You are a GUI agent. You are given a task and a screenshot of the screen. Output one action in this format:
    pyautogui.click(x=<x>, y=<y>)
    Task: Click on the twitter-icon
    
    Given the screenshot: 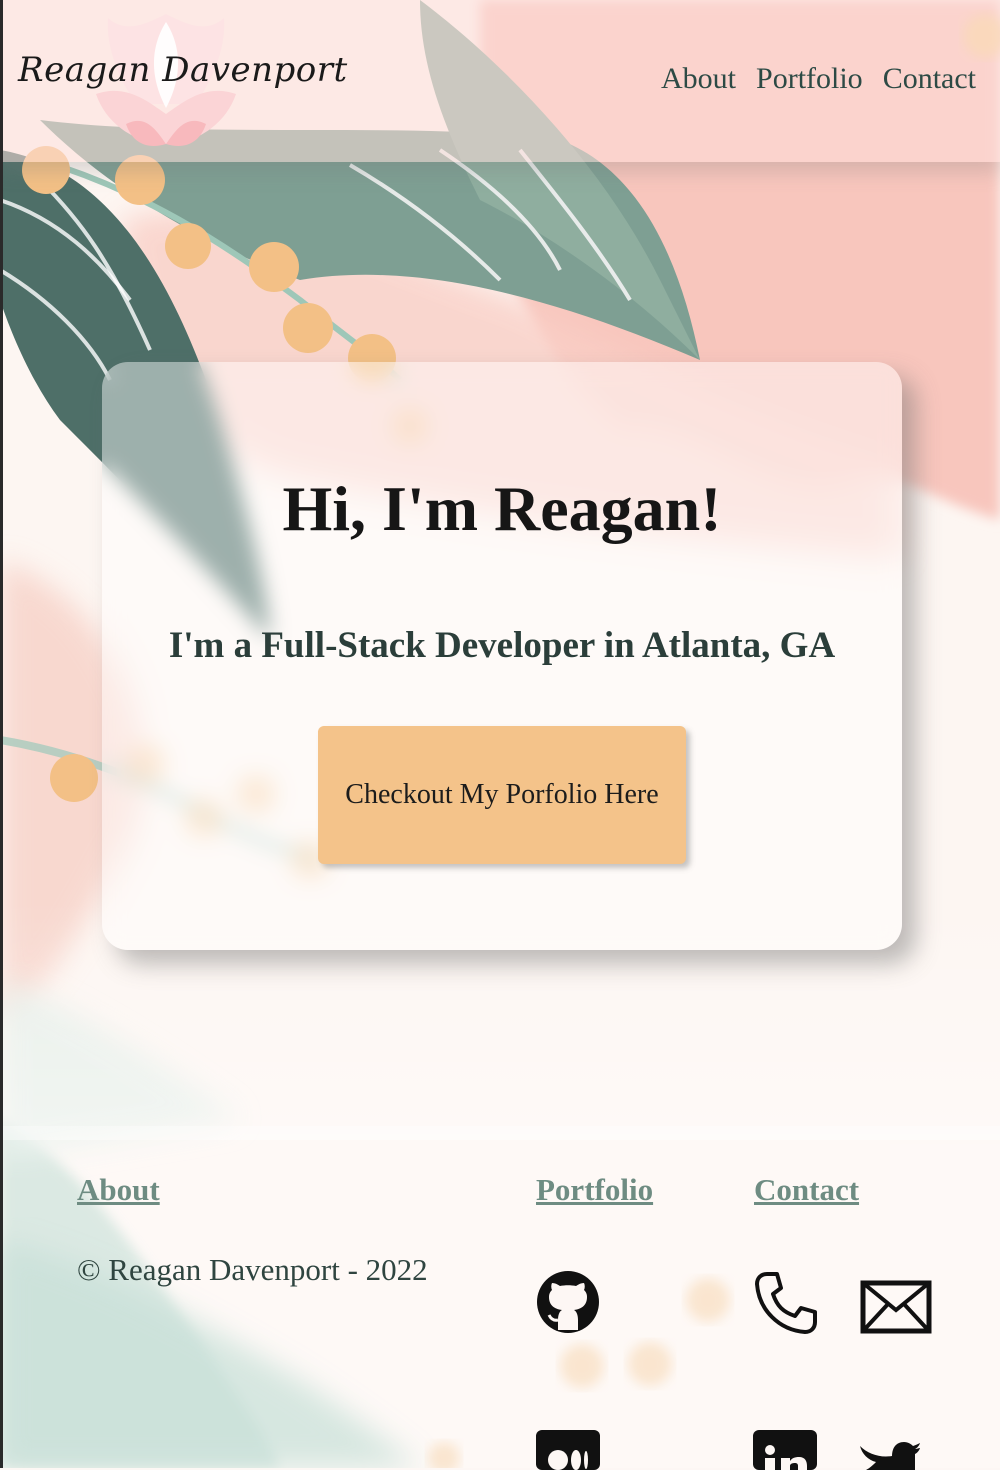 What is the action you would take?
    pyautogui.click(x=889, y=1452)
    